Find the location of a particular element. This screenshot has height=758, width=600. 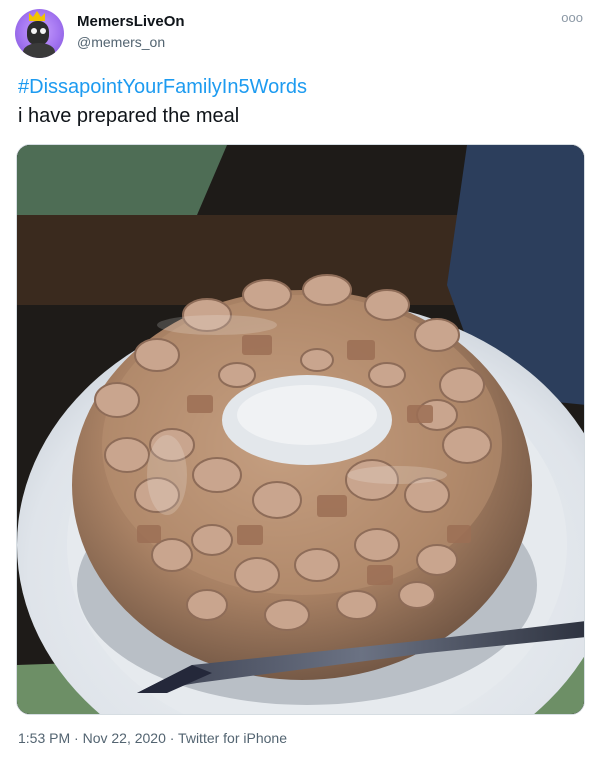

avatar-body is located at coordinates (39, 50).